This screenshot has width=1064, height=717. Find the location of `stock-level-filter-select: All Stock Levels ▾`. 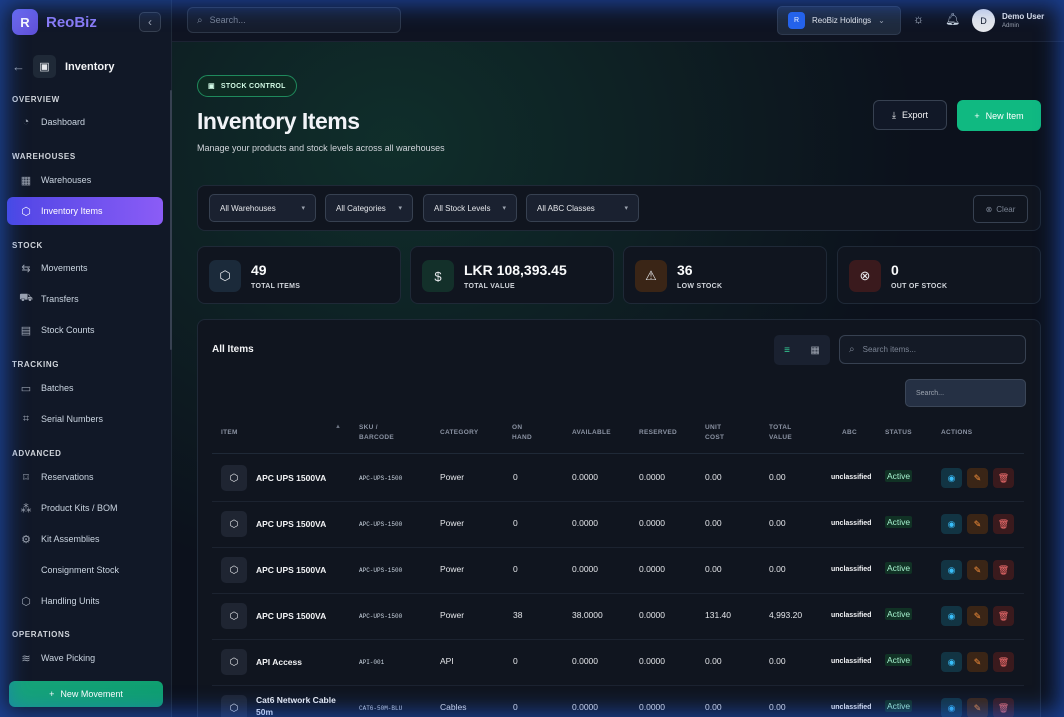

stock-level-filter-select: All Stock Levels ▾ is located at coordinates (470, 208).